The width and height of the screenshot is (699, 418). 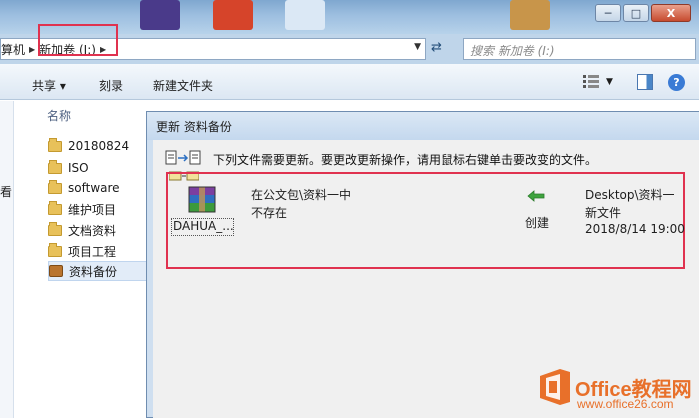 I want to click on view-dropdown-icon: ▼, so click(x=609, y=82).